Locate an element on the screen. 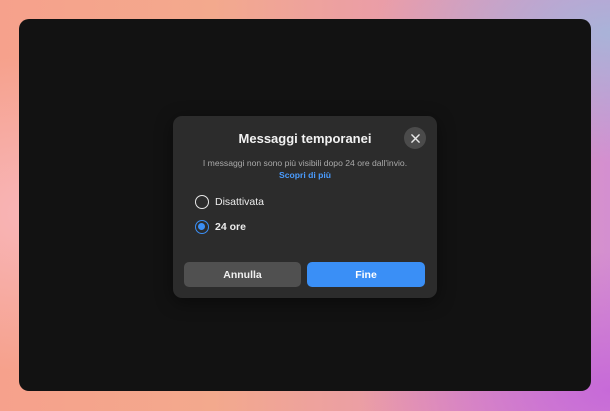  radio-24h is located at coordinates (202, 227).